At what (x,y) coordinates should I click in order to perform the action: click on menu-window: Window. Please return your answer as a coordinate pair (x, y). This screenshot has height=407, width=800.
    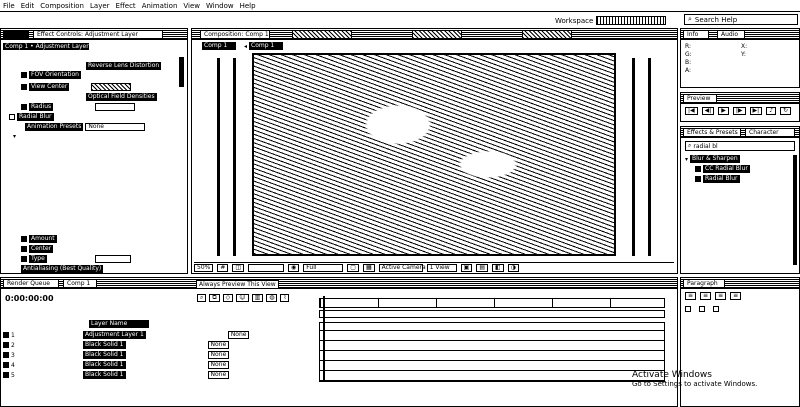
    Looking at the image, I should click on (220, 6).